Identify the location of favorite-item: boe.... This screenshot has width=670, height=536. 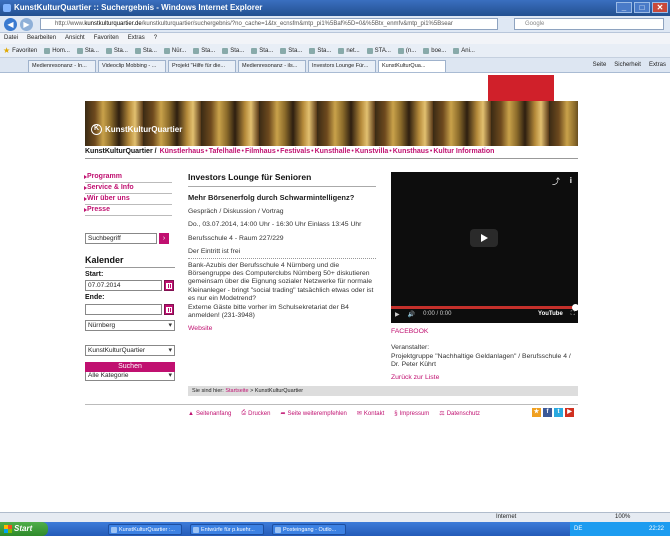
(434, 50).